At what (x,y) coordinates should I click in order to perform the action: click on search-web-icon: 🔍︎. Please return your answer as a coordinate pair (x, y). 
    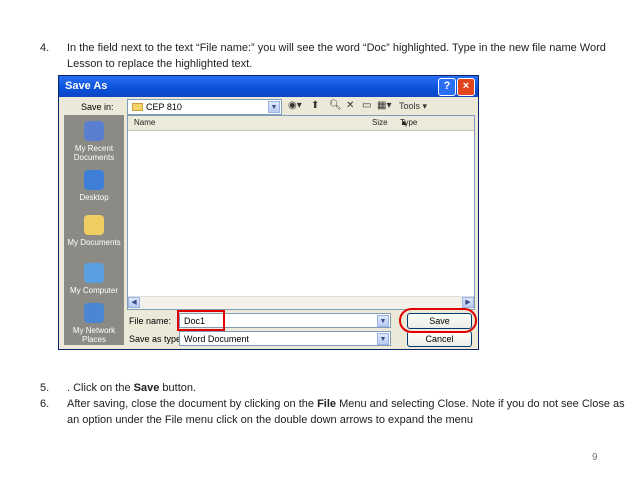
    Looking at the image, I should click on (335, 105).